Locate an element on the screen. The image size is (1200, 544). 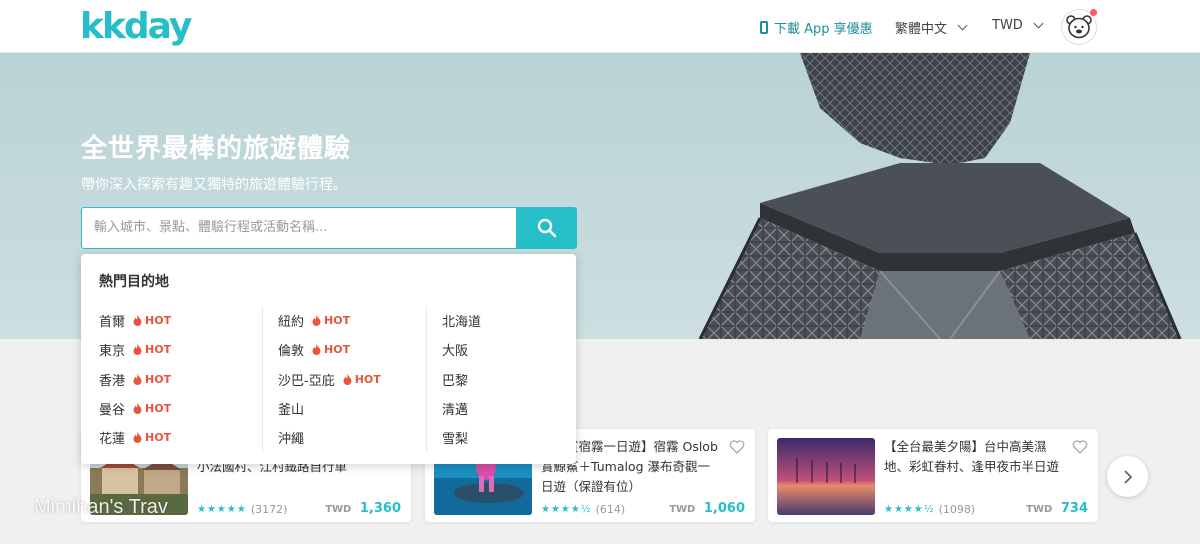
search-icon is located at coordinates (546, 228).